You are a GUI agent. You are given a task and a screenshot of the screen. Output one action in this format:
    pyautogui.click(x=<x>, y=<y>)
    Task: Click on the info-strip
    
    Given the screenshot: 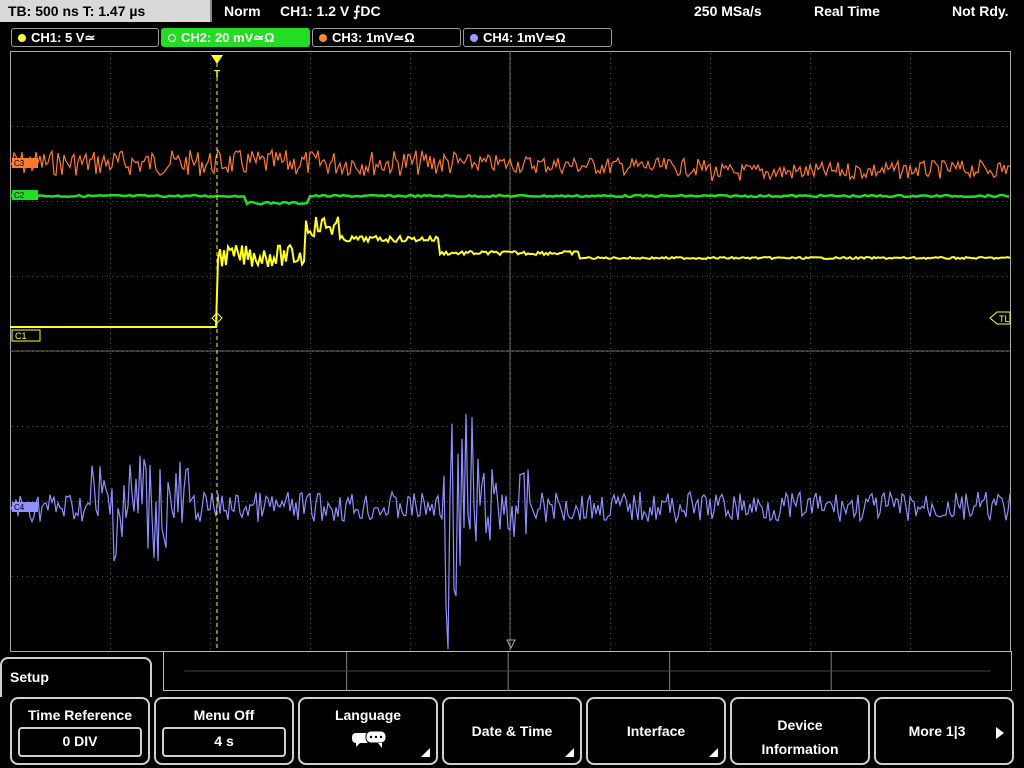 What is the action you would take?
    pyautogui.click(x=587, y=671)
    